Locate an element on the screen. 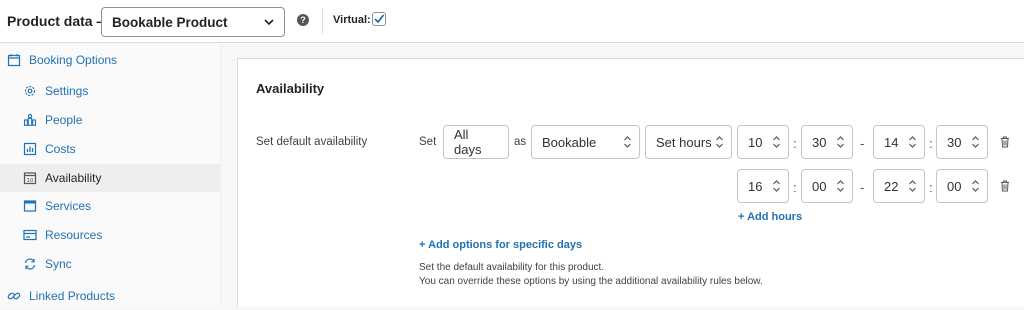  chart-icon is located at coordinates (30, 149).